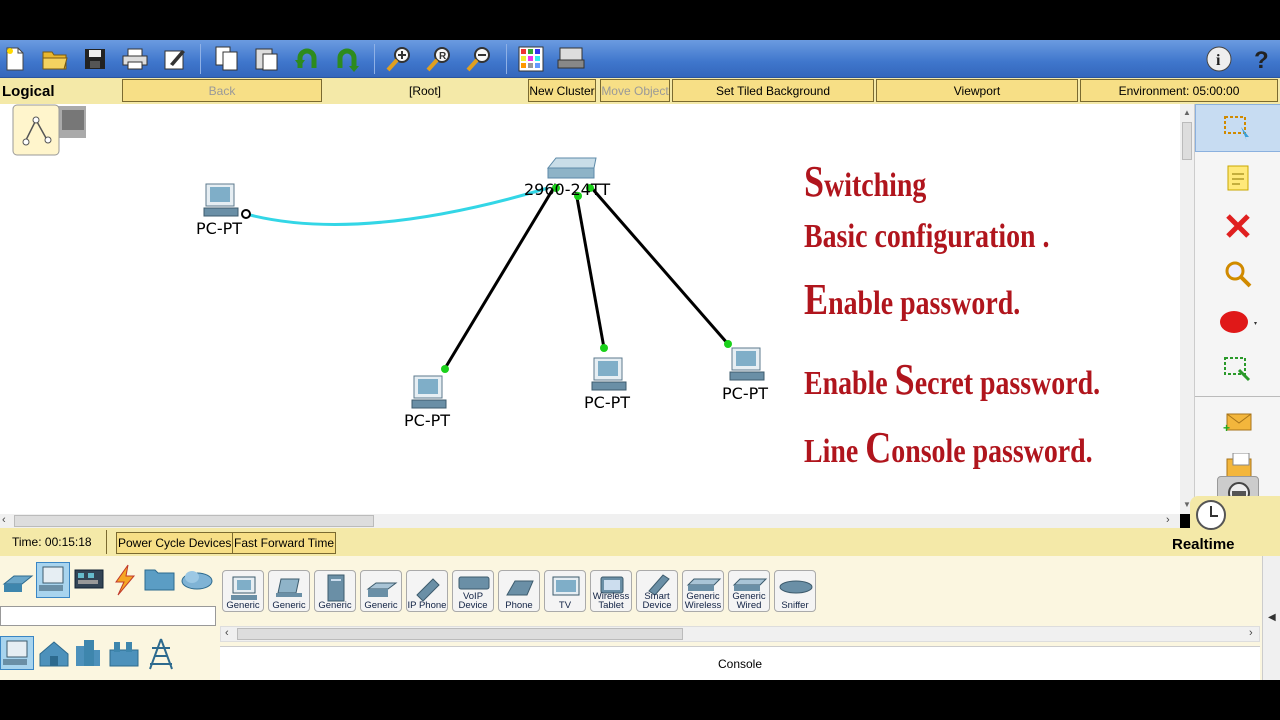 This screenshot has height=720, width=1280. Describe the element at coordinates (399, 59) in the screenshot. I see `zoom-in-icon` at that location.